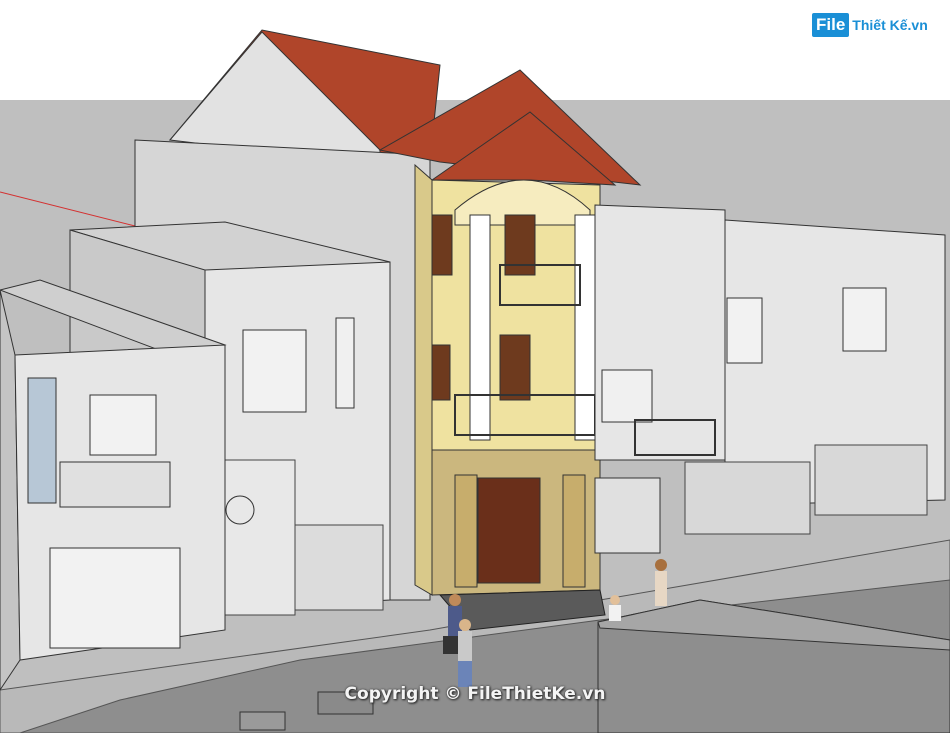 Image resolution: width=950 pixels, height=733 pixels. I want to click on logo-box-text: File, so click(831, 25).